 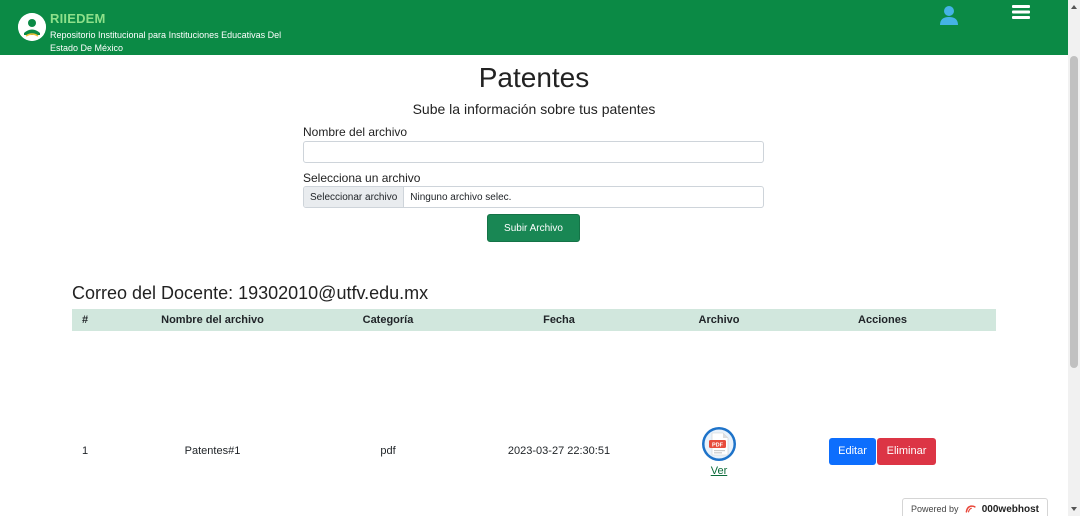 What do you see at coordinates (362, 178) in the screenshot?
I see `file-select-label: Selecciona un archivo` at bounding box center [362, 178].